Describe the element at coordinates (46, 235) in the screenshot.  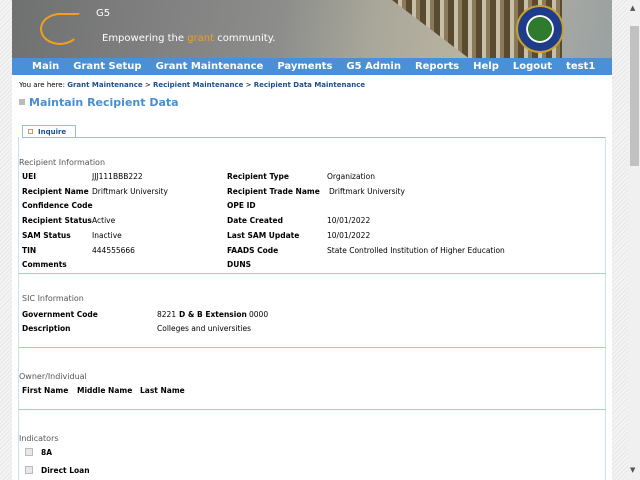
I see `field-label: SAM Status` at that location.